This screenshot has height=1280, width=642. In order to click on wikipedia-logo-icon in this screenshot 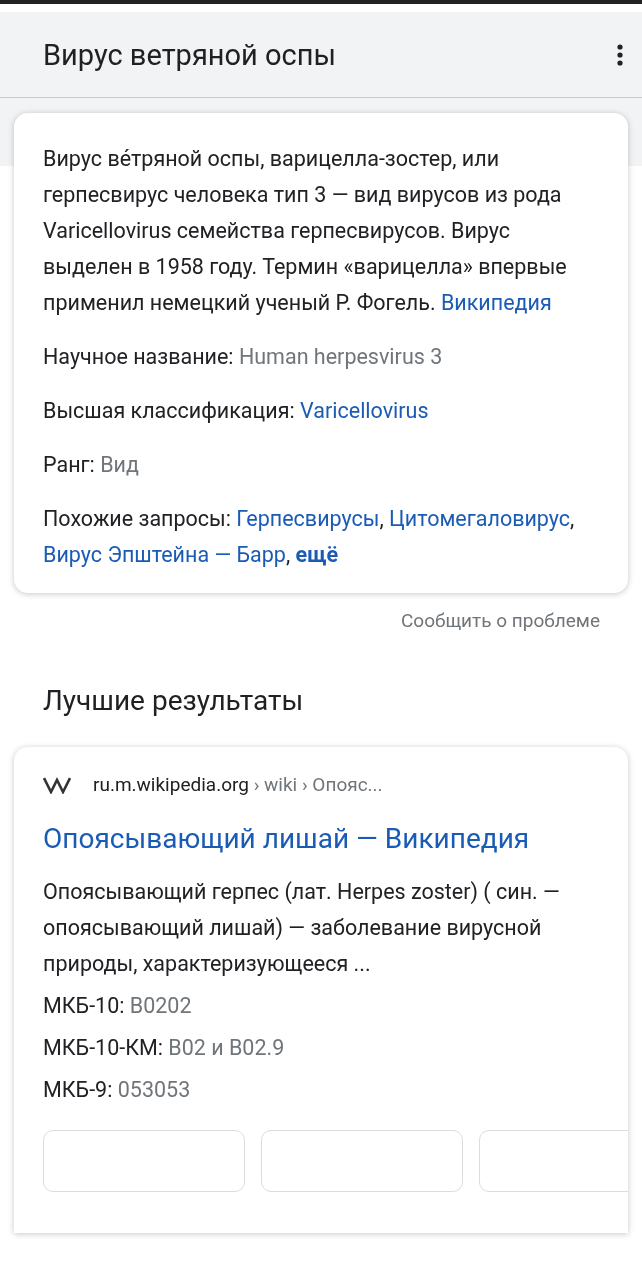, I will do `click(57, 784)`.